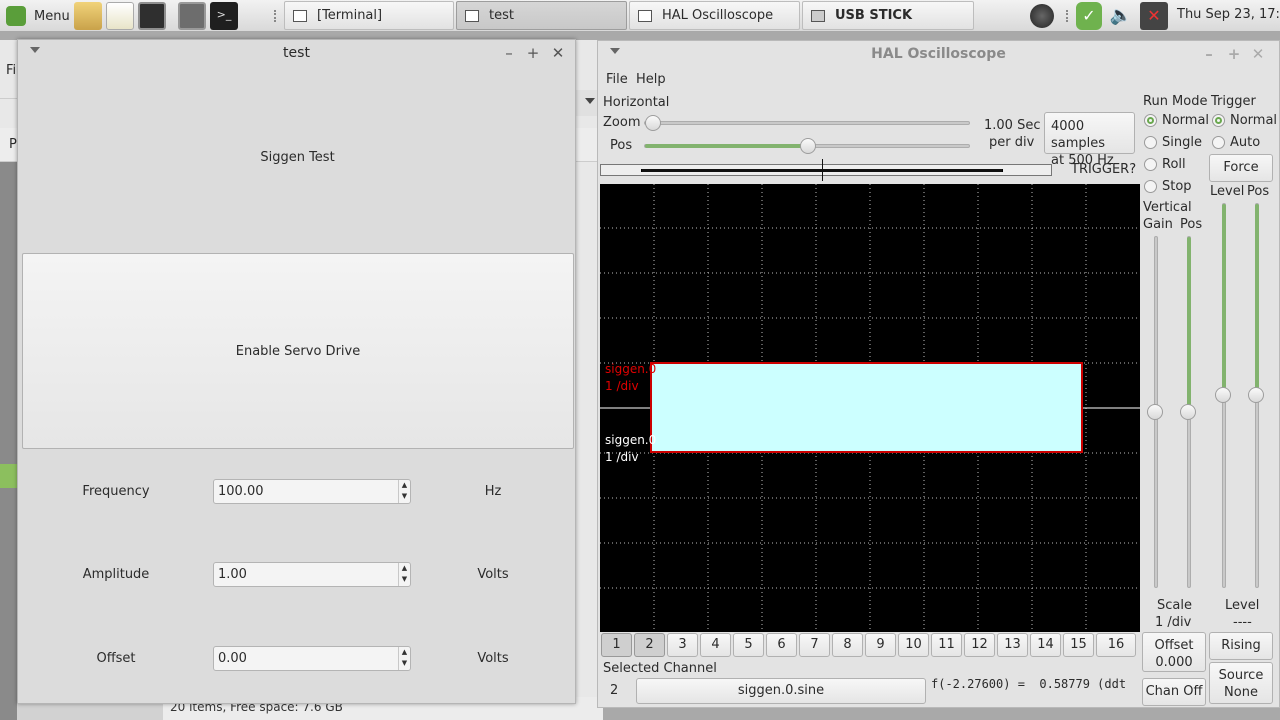  I want to click on channel-button-11: 11, so click(946, 645).